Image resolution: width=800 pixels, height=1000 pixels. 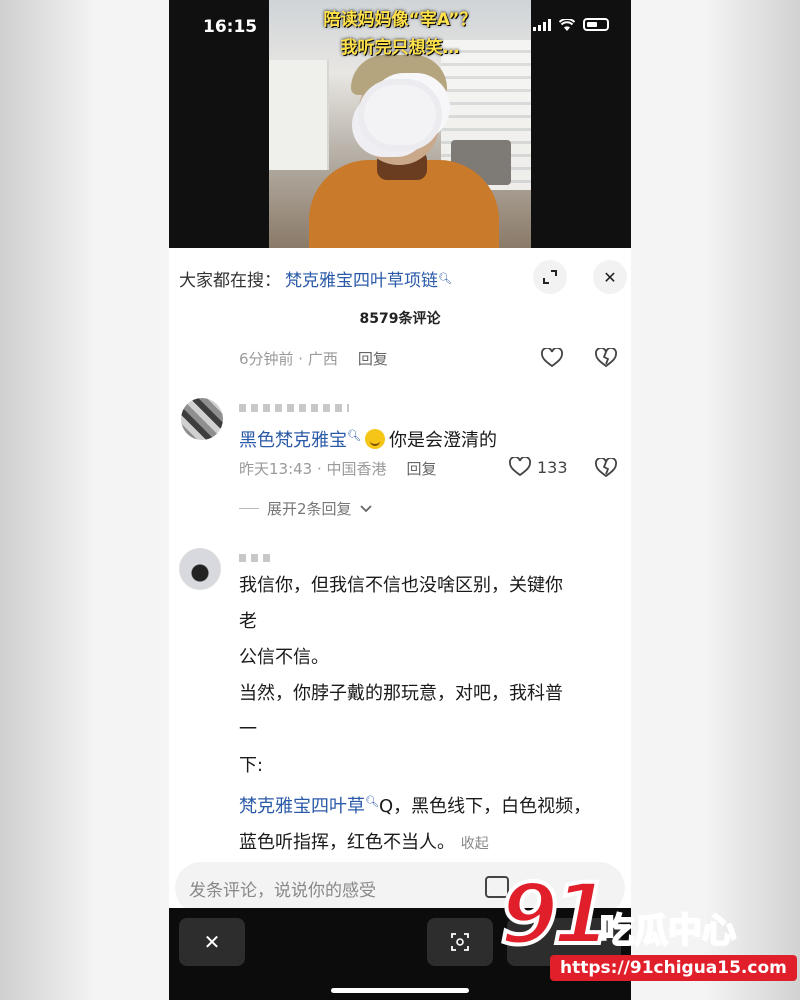 I want to click on close-button: ✕, so click(x=212, y=942).